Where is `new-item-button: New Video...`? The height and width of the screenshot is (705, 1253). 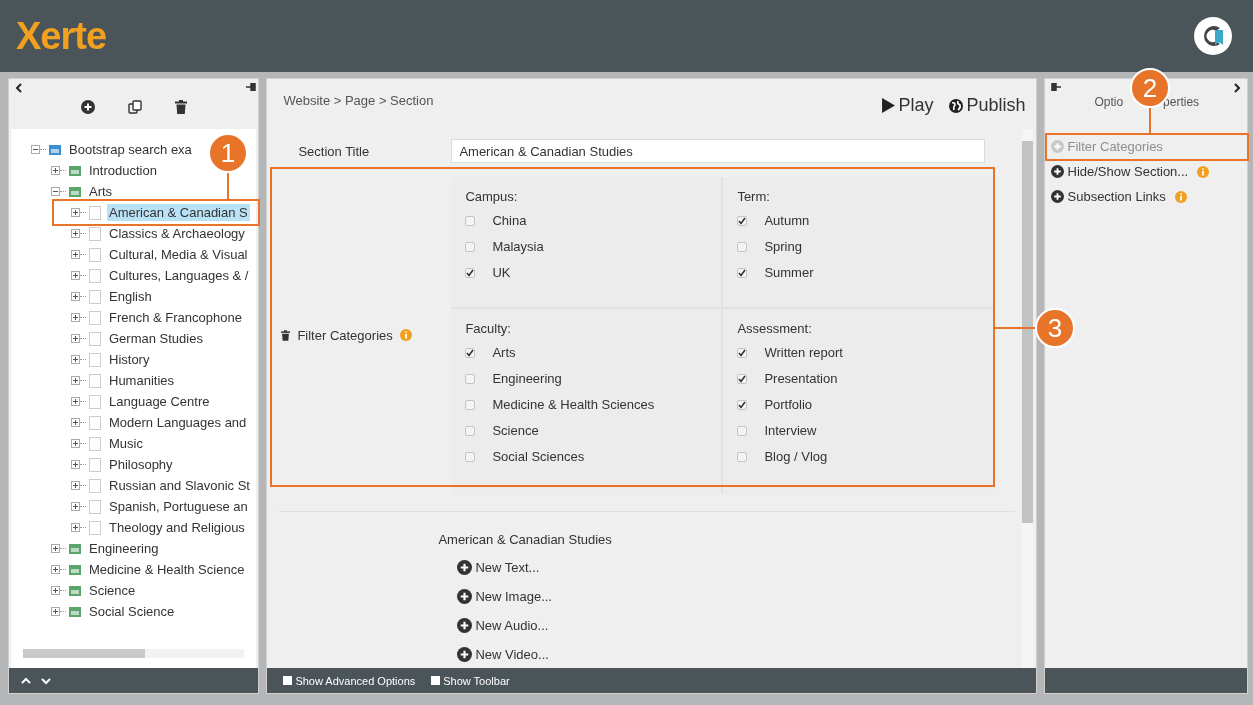 new-item-button: New Video... is located at coordinates (503, 654).